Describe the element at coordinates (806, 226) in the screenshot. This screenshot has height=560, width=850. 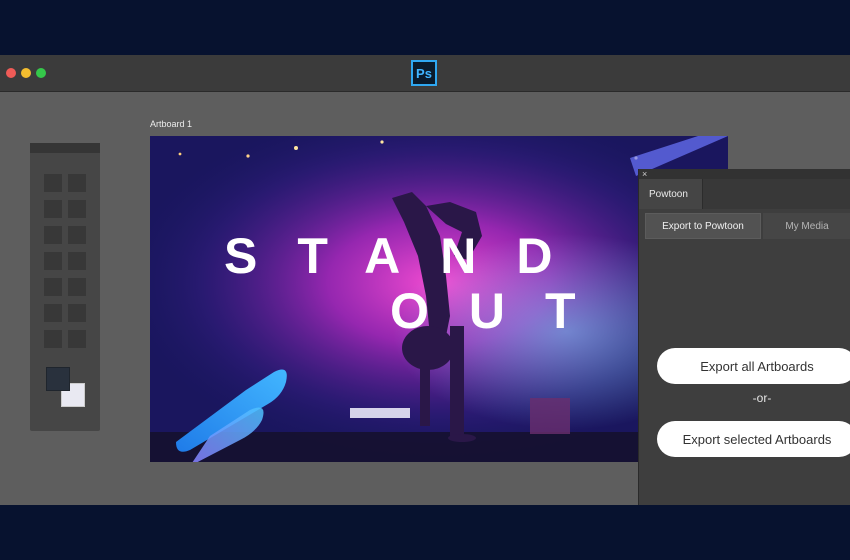
I see `tab-my-media: My Media` at that location.